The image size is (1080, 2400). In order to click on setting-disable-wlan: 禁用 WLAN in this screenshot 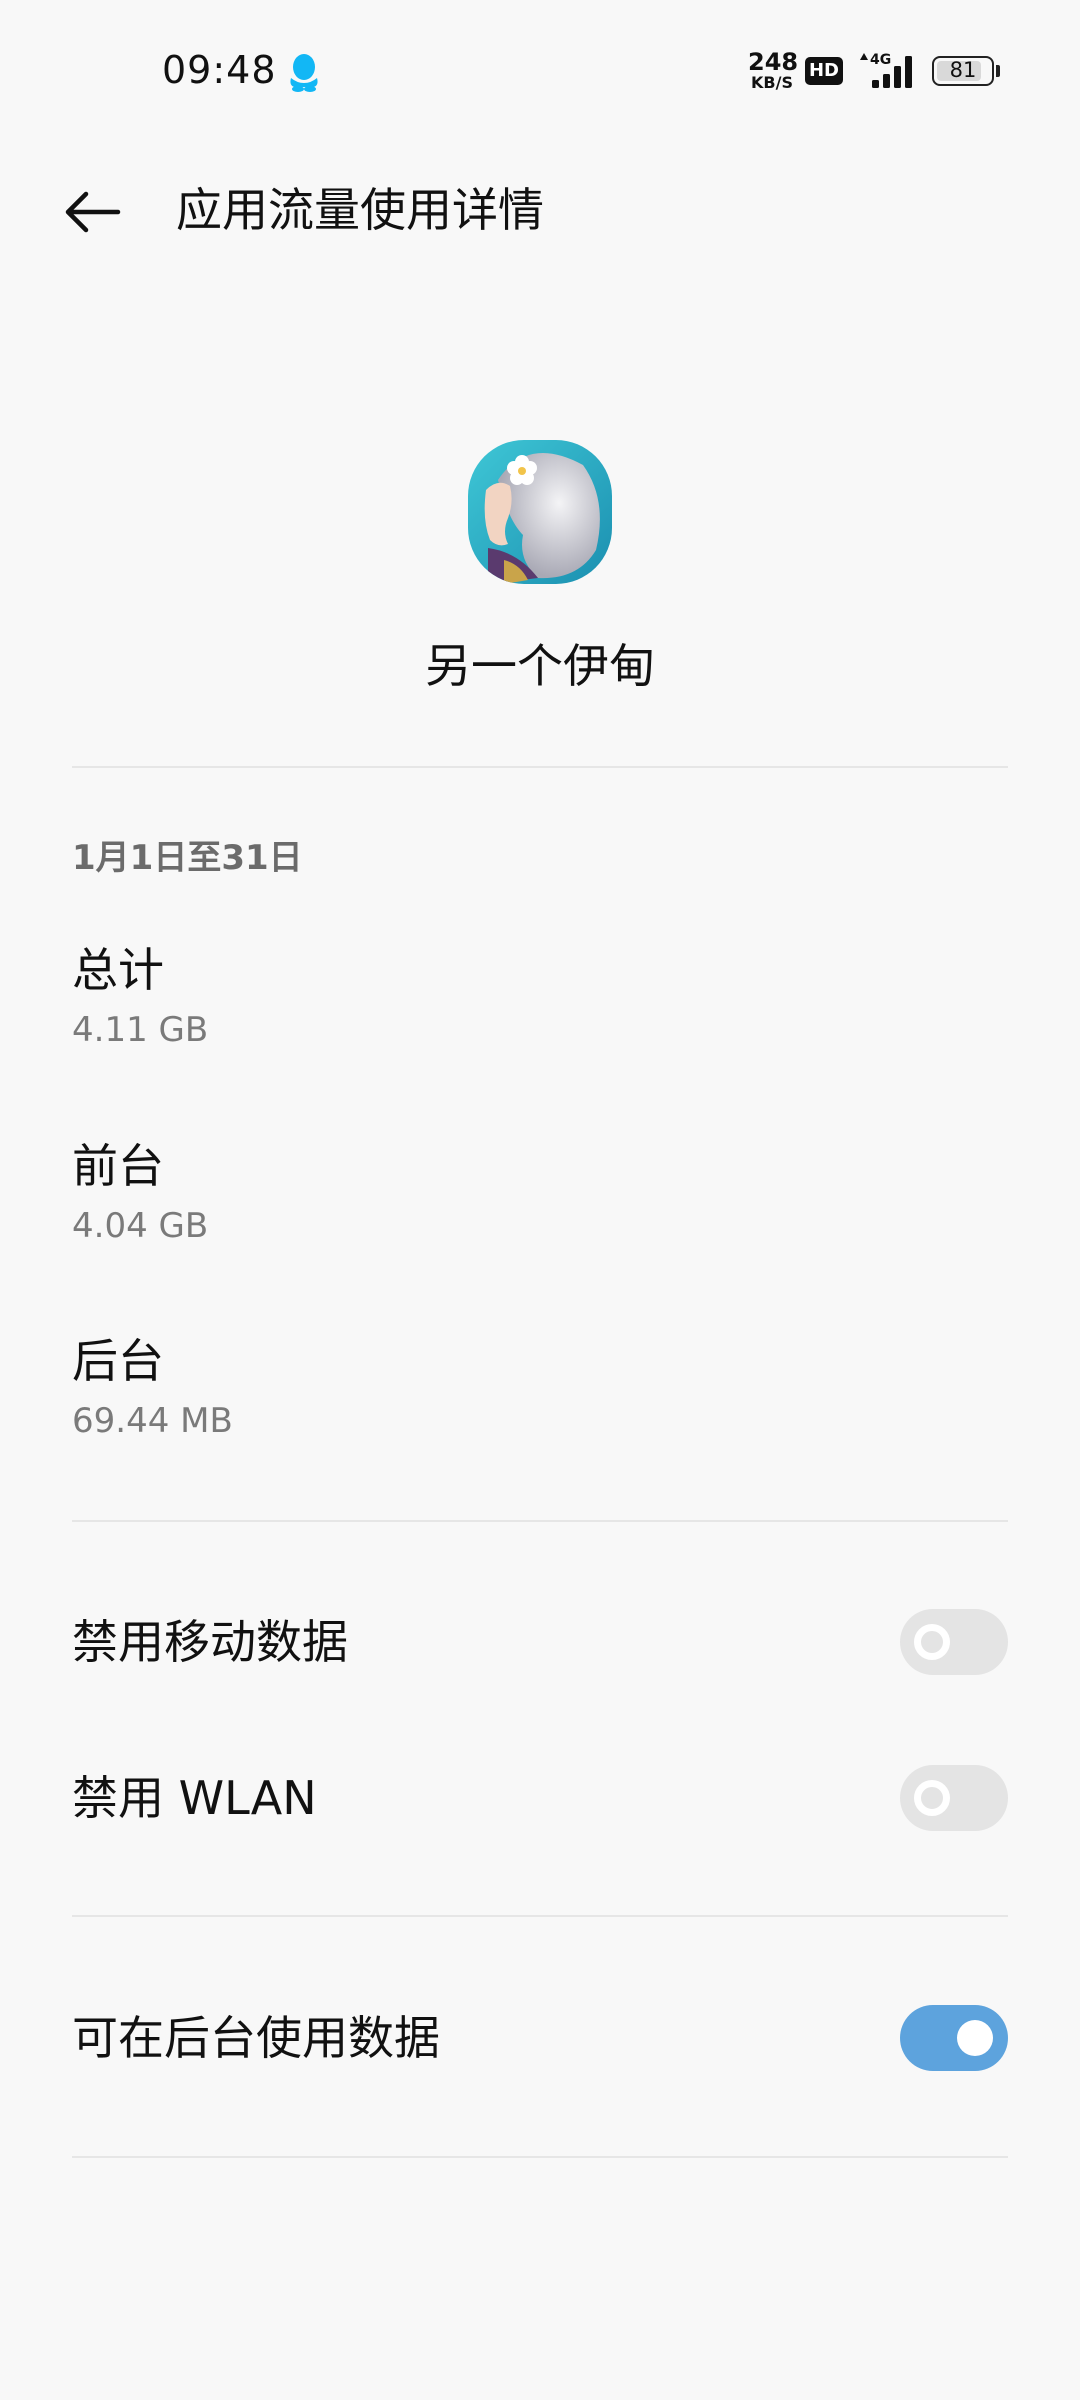, I will do `click(540, 1798)`.